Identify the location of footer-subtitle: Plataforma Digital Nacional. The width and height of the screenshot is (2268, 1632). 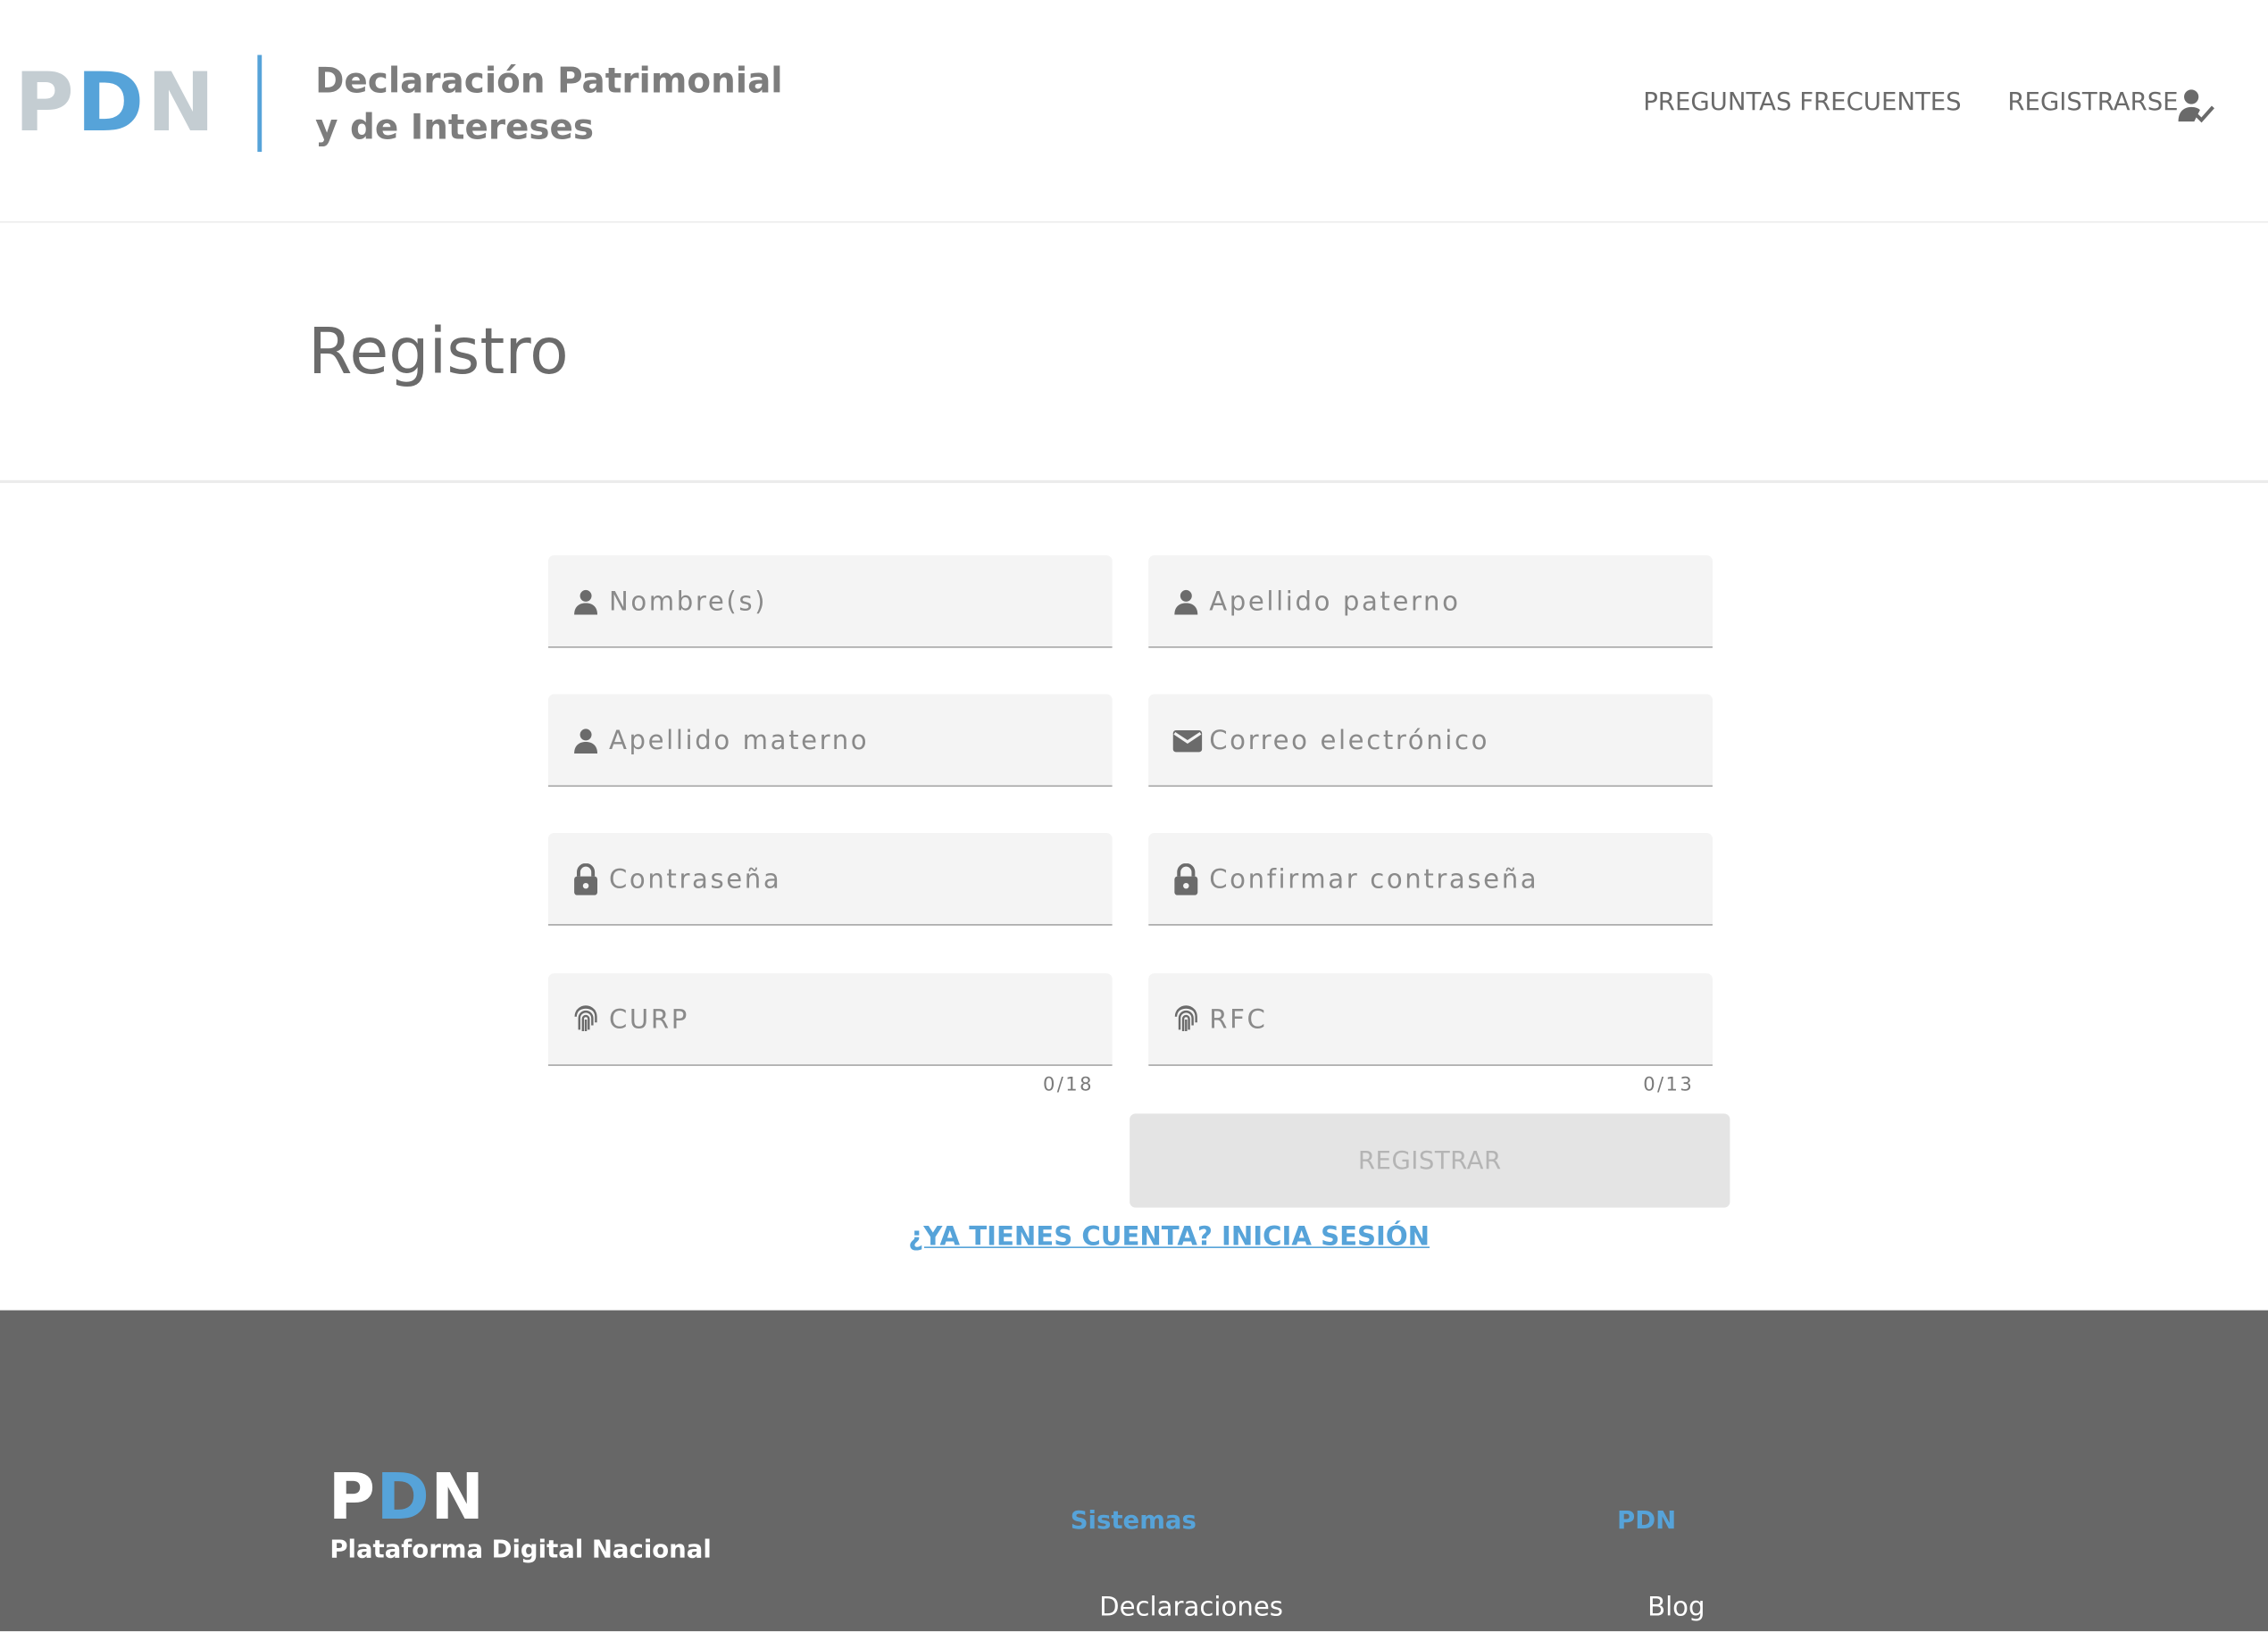
(520, 1550).